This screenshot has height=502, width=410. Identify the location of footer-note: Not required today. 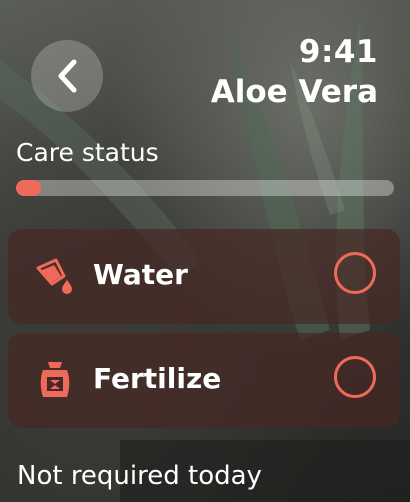
(139, 476).